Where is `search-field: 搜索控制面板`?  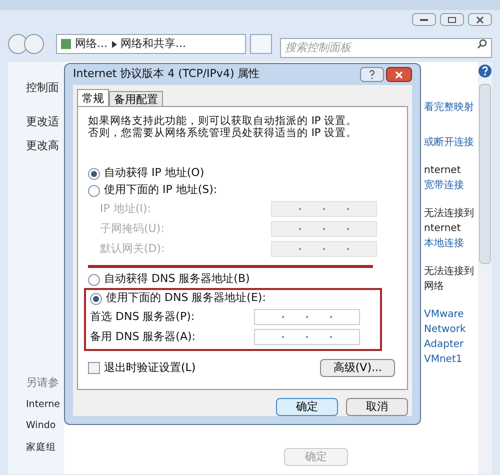 search-field: 搜索控制面板 is located at coordinates (386, 48).